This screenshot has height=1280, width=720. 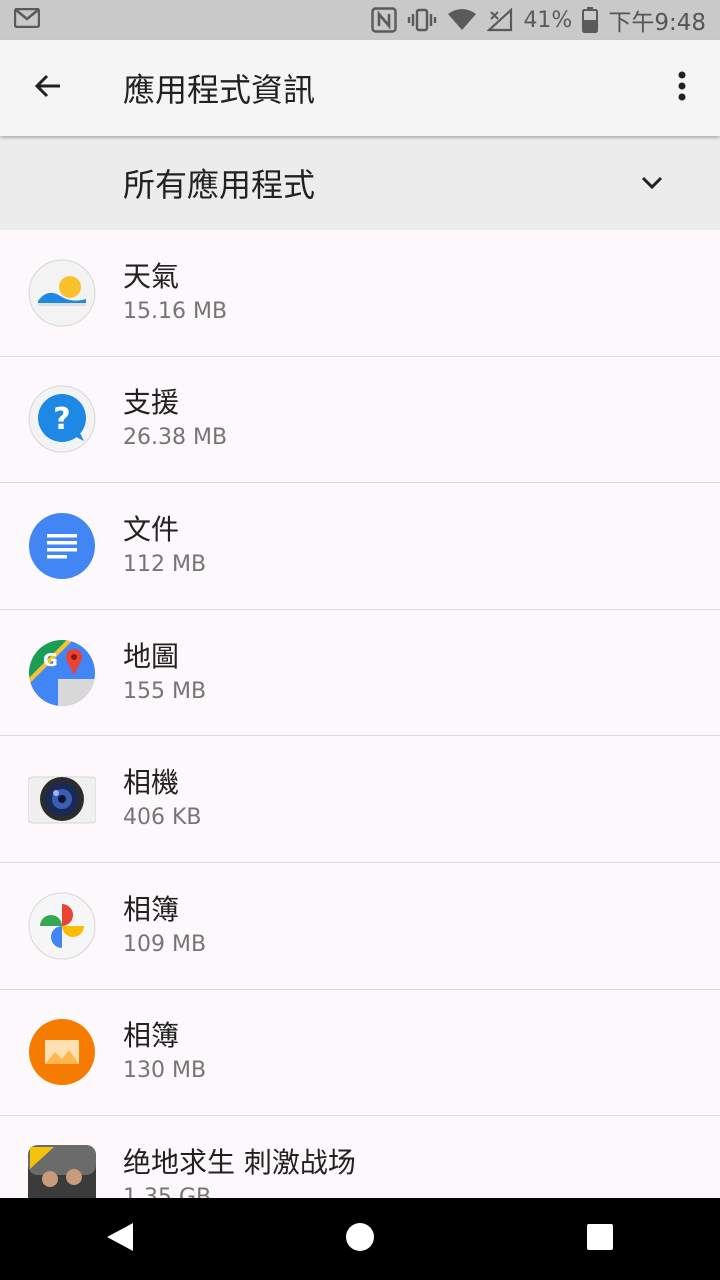 What do you see at coordinates (360, 1053) in the screenshot?
I see `app-row-gallery: 相簿 130 MB` at bounding box center [360, 1053].